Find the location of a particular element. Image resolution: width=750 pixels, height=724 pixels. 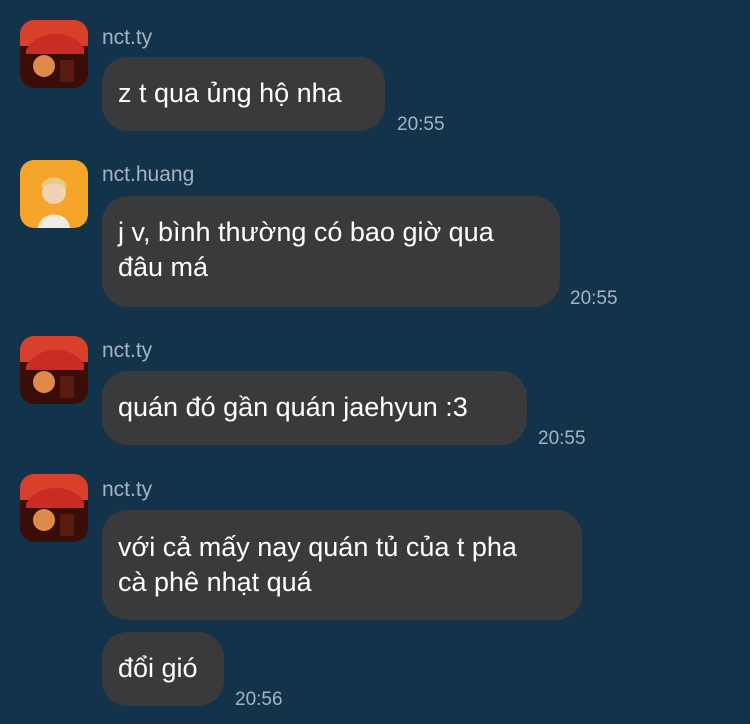

message-bubble: quán đó gần quán jaehyun :3 is located at coordinates (314, 408).